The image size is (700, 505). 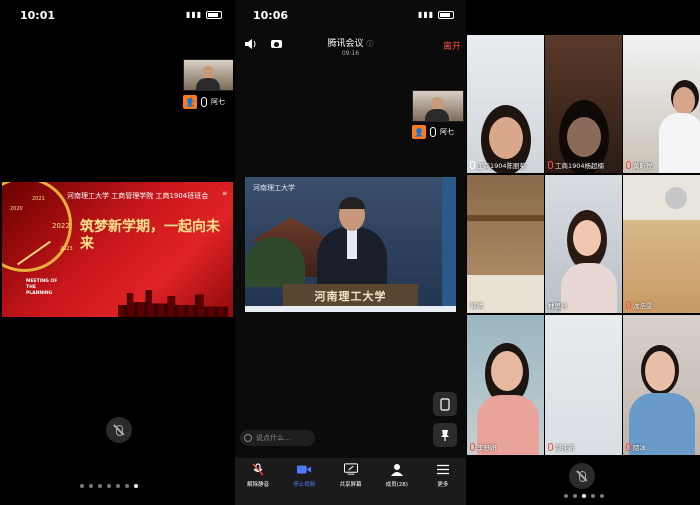 What do you see at coordinates (661, 104) in the screenshot?
I see `participant-tile: 黄昕悦` at bounding box center [661, 104].